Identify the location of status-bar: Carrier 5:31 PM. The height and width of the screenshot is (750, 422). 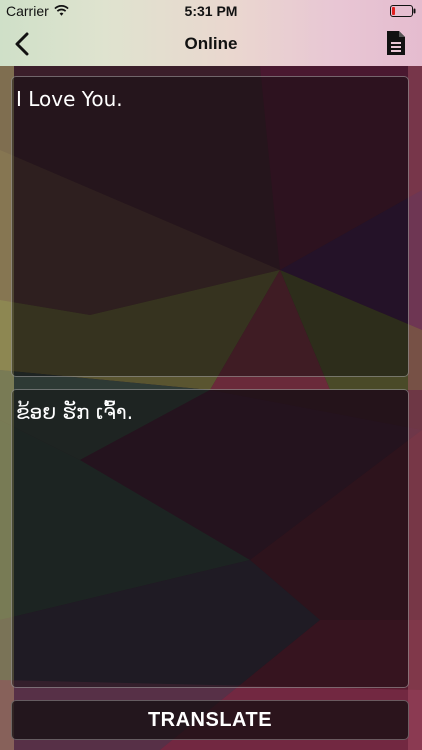
(211, 11).